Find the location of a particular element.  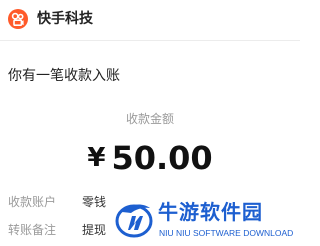

account-row: 收款账户 零钱 is located at coordinates (57, 202).